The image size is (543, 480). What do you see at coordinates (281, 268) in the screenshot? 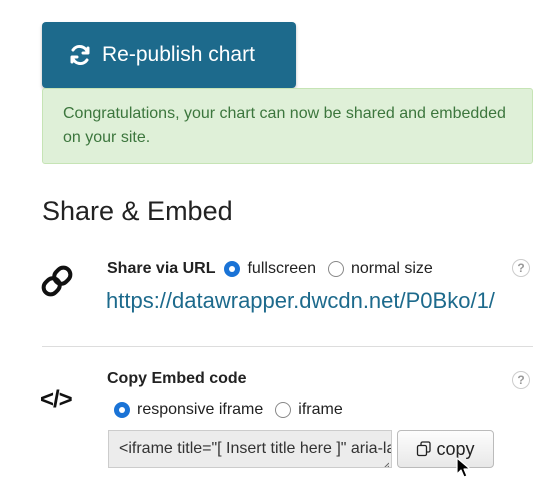
I see `radio-fullscreen-label: fullscreen` at bounding box center [281, 268].